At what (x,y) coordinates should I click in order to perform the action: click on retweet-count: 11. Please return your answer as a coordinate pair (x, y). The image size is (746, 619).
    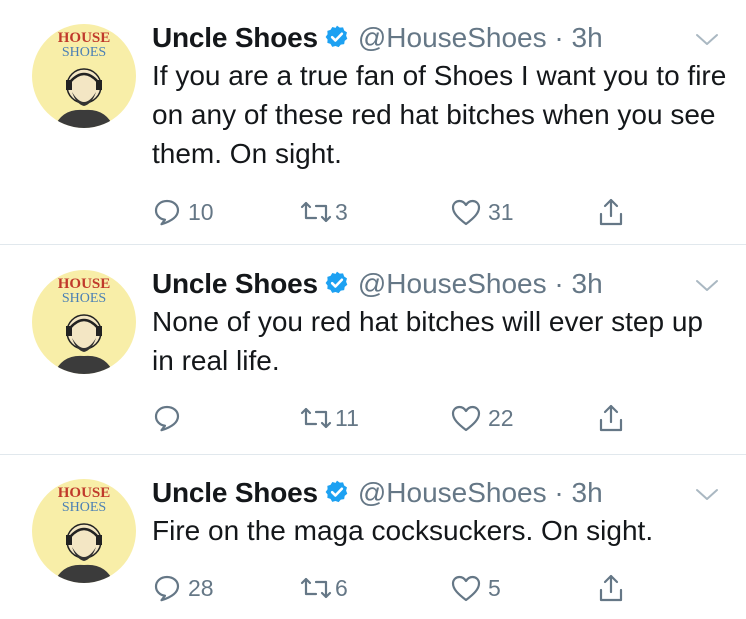
    Looking at the image, I should click on (347, 417).